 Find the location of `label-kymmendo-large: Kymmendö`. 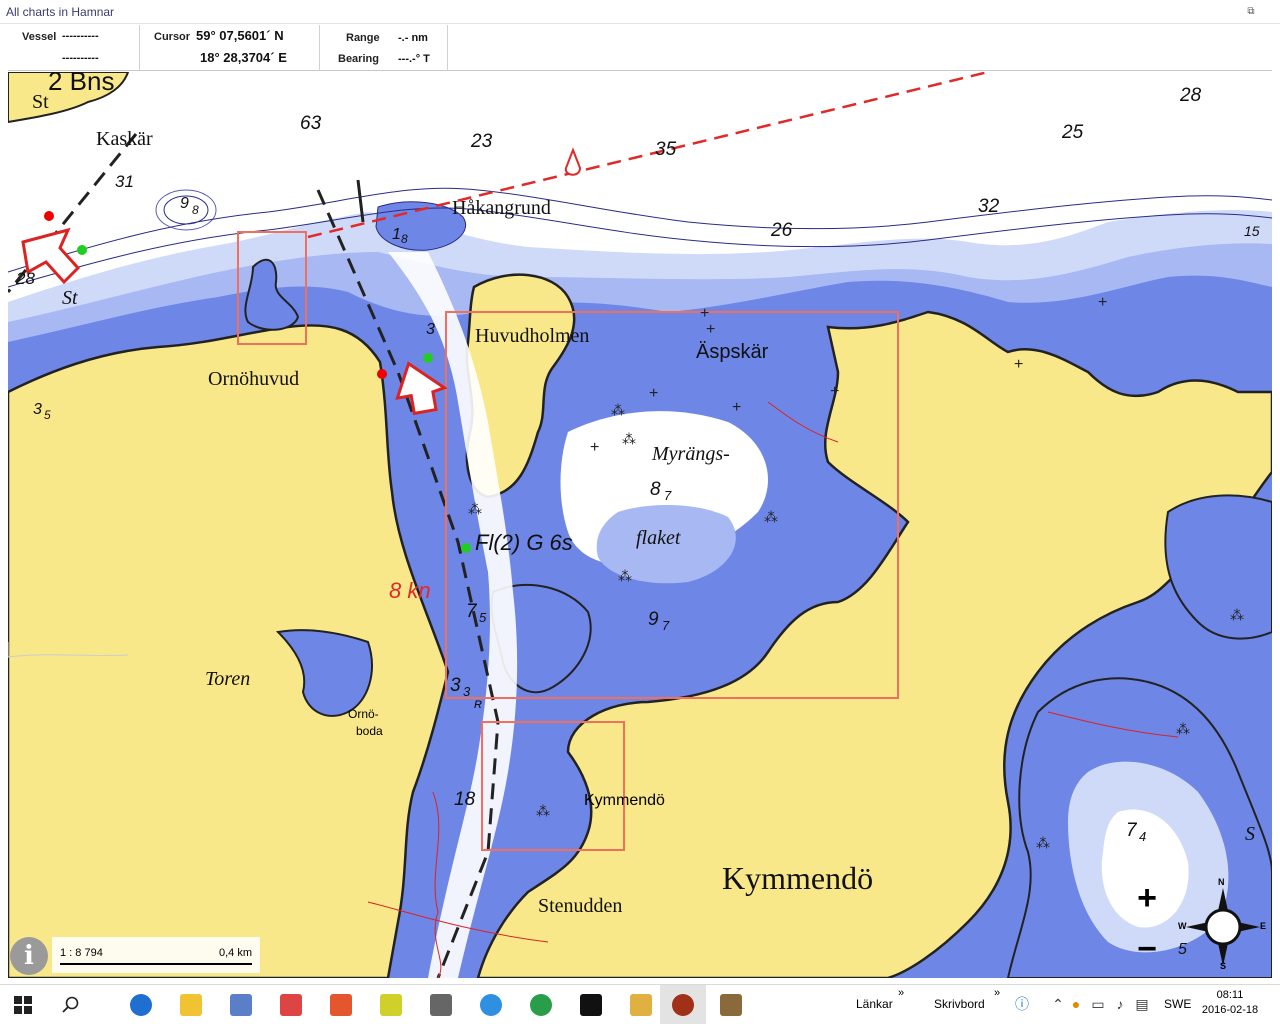

label-kymmendo-large: Kymmendö is located at coordinates (798, 878).